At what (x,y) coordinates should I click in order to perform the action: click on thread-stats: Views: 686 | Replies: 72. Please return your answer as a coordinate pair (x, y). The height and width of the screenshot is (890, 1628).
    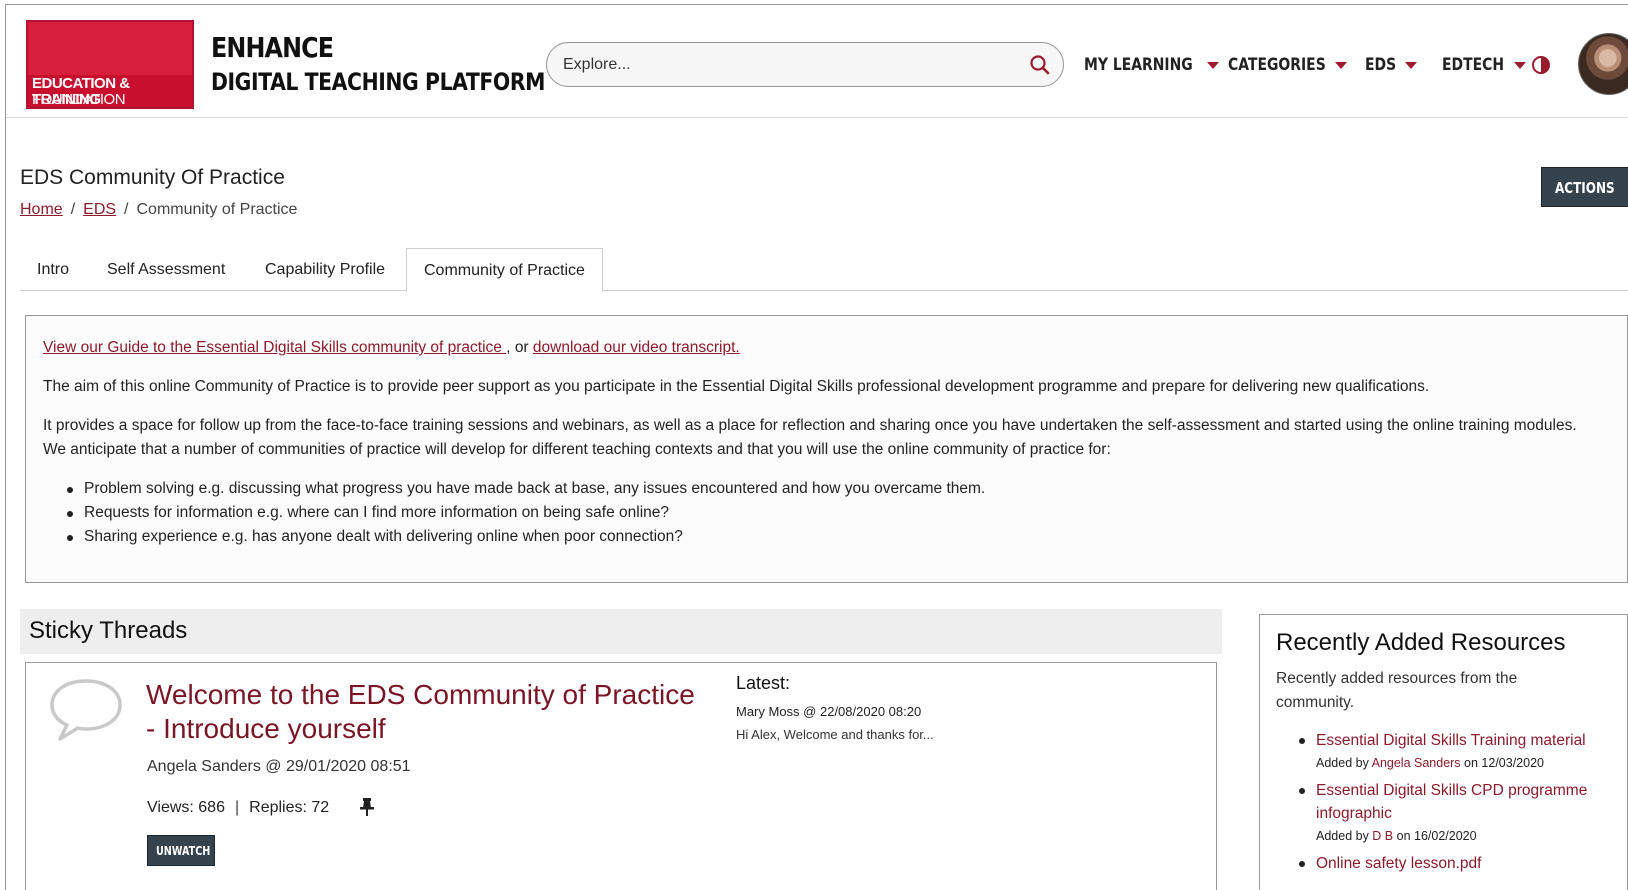
    Looking at the image, I should click on (238, 808).